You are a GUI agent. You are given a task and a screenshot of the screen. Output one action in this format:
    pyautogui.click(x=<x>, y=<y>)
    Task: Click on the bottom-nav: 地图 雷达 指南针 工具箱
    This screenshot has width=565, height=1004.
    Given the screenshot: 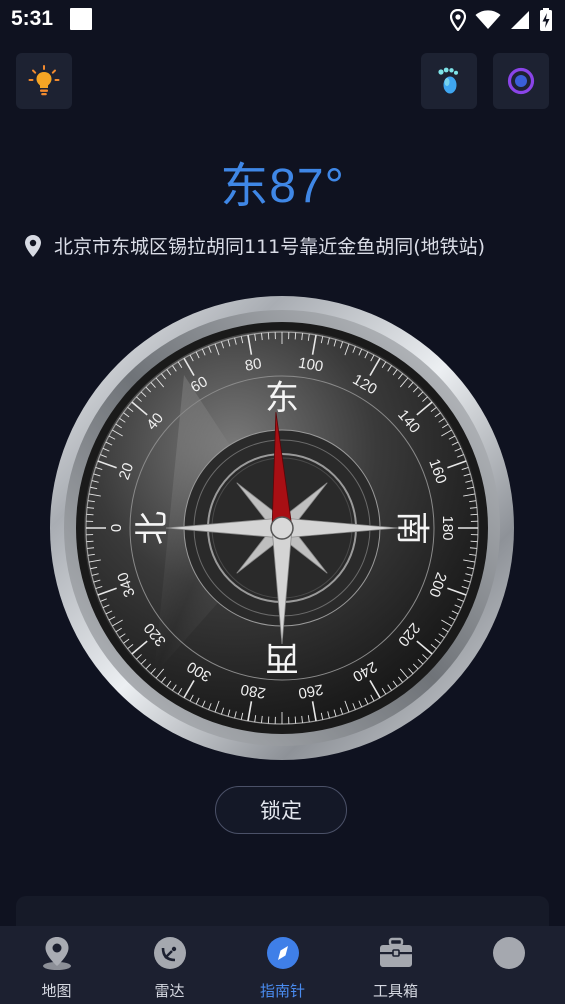 What is the action you would take?
    pyautogui.click(x=282, y=965)
    